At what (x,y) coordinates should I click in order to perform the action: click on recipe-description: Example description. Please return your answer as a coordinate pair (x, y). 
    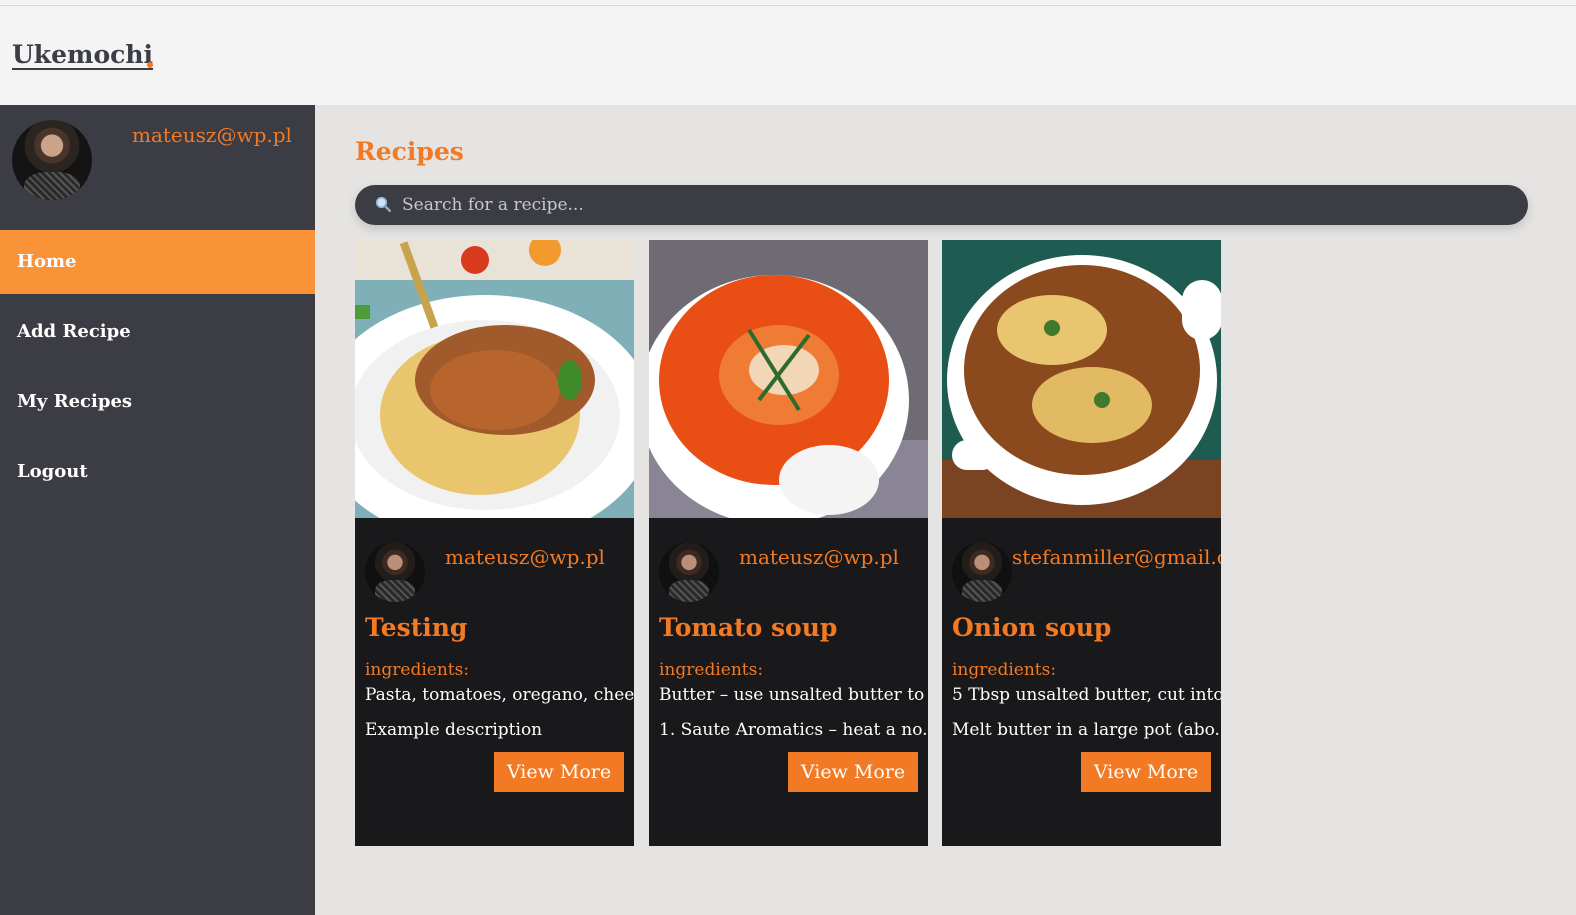
    Looking at the image, I should click on (454, 730).